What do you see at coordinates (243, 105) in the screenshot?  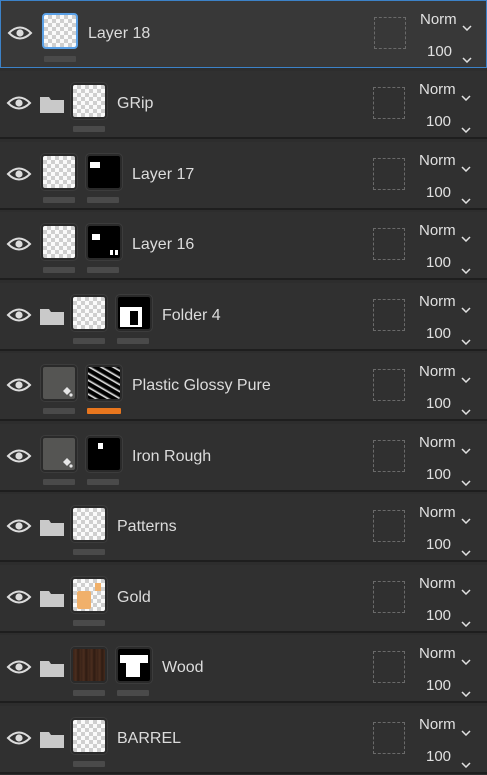 I see `layer-row: GRip Norm 100` at bounding box center [243, 105].